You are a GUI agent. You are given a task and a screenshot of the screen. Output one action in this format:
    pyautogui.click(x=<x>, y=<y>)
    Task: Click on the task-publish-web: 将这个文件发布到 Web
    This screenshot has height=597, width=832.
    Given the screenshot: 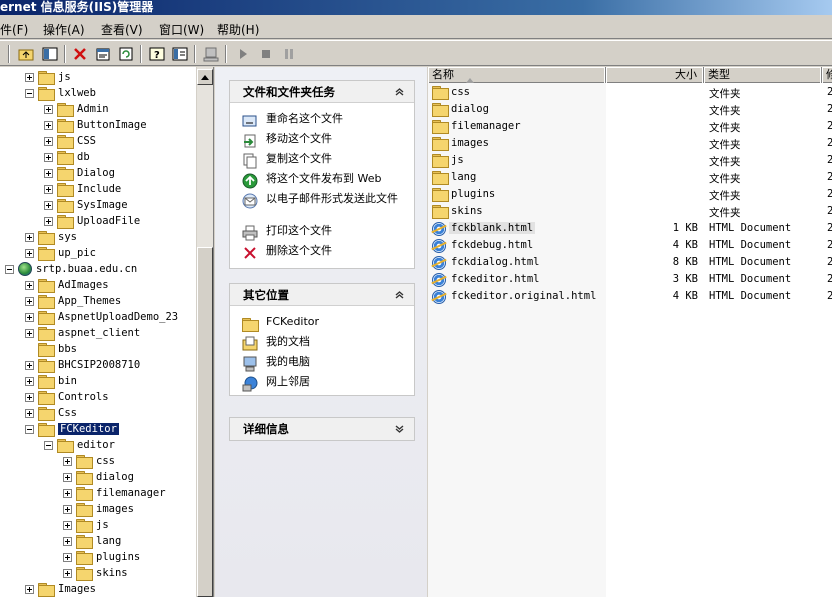 What is the action you would take?
    pyautogui.click(x=324, y=181)
    